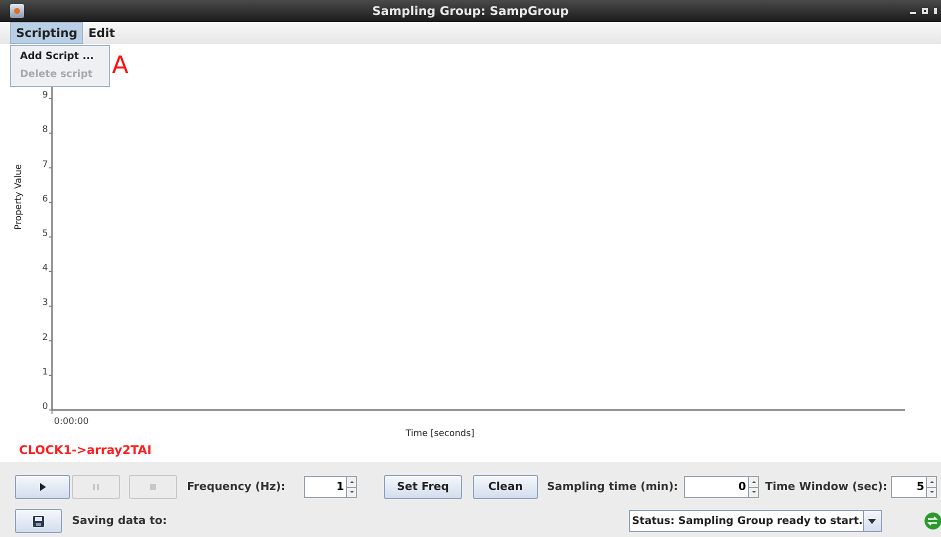 This screenshot has height=537, width=941. Describe the element at coordinates (505, 487) in the screenshot. I see `clean-button: Clean` at that location.